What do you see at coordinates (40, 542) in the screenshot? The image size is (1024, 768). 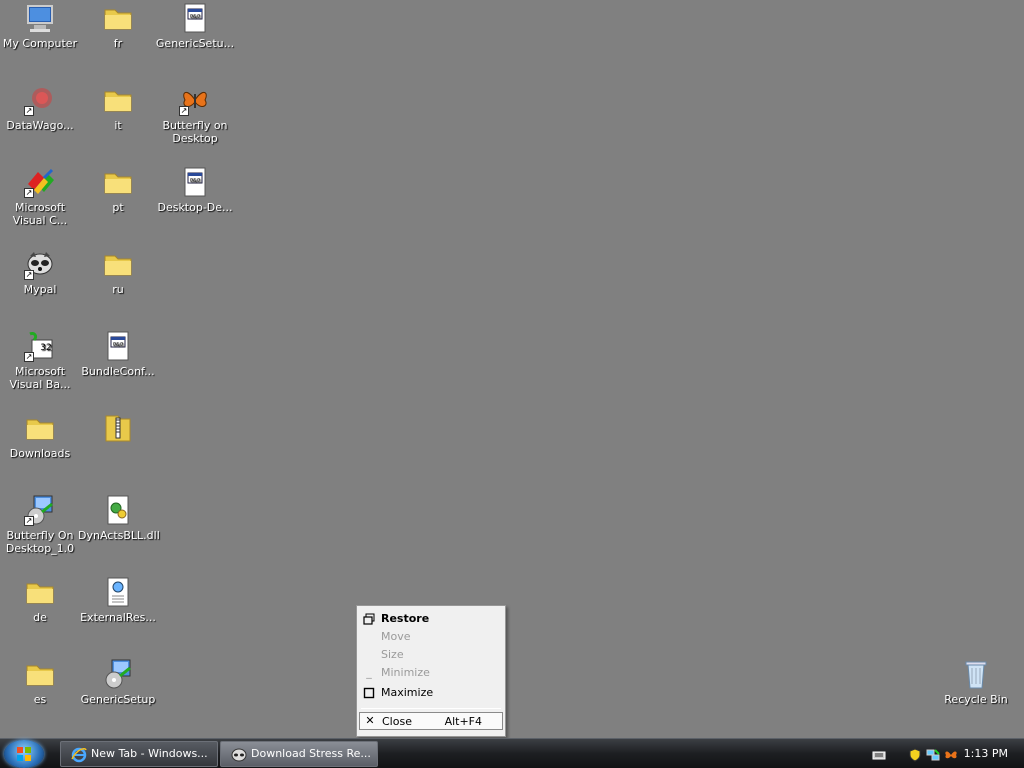 I see `icon-label: Butterfly On Desktop_1.0` at bounding box center [40, 542].